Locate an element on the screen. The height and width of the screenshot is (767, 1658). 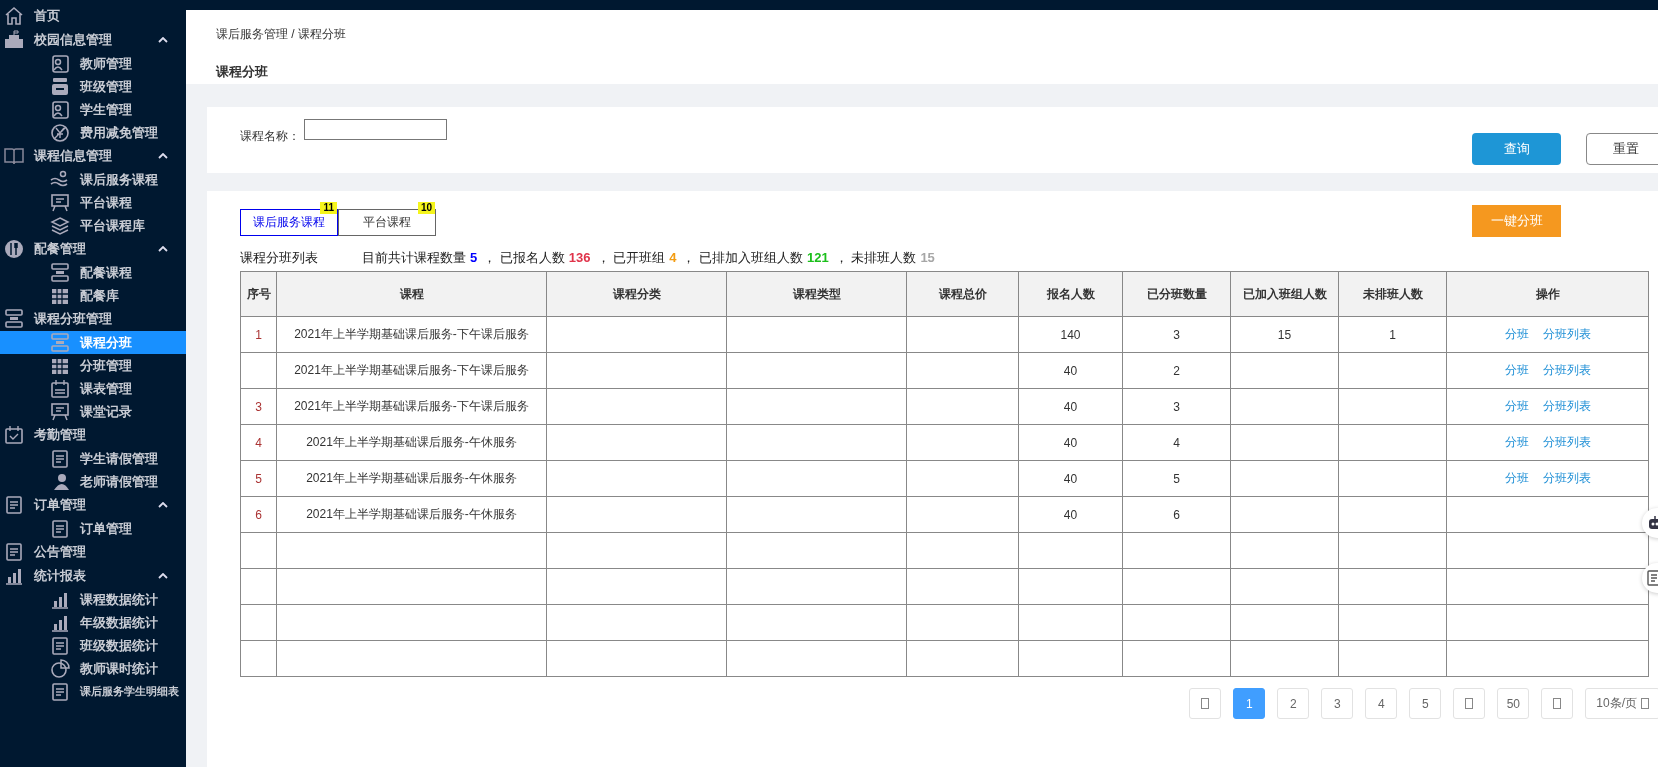
home-icon is located at coordinates (14, 16).